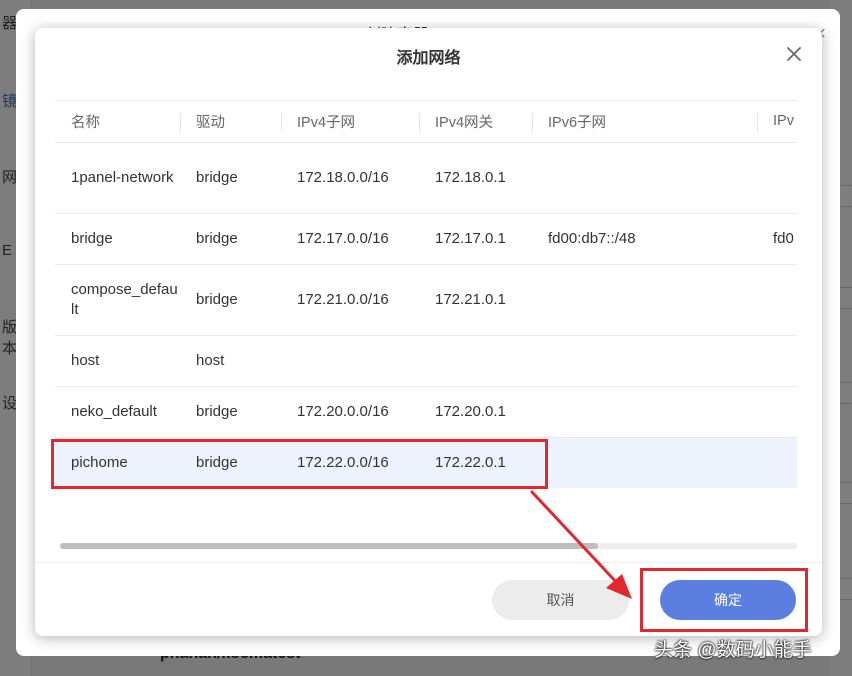 This screenshot has width=852, height=676. Describe the element at coordinates (117, 300) in the screenshot. I see `cell-name: compose_default` at that location.